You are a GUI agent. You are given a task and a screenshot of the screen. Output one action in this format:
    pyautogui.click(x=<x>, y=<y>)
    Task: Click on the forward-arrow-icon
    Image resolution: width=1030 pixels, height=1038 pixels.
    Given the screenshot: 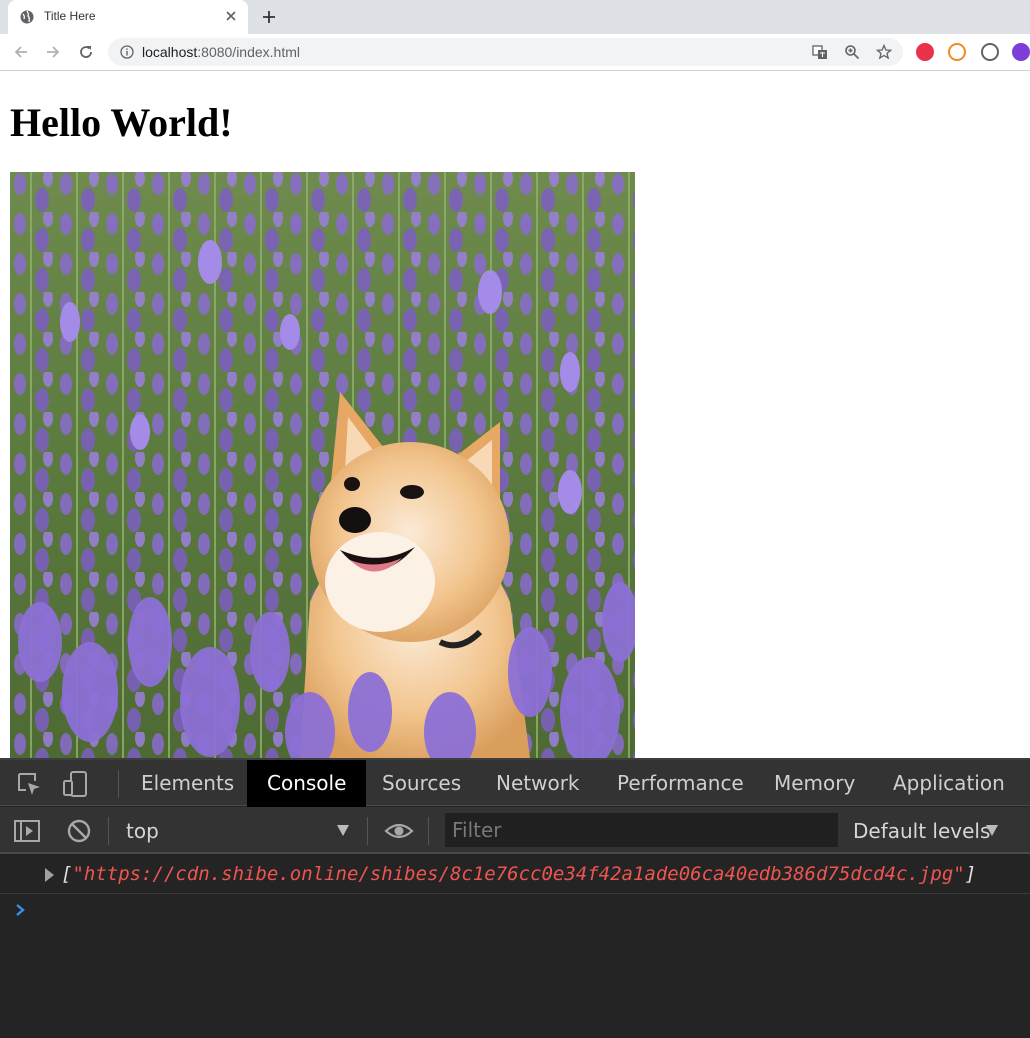 What is the action you would take?
    pyautogui.click(x=53, y=52)
    